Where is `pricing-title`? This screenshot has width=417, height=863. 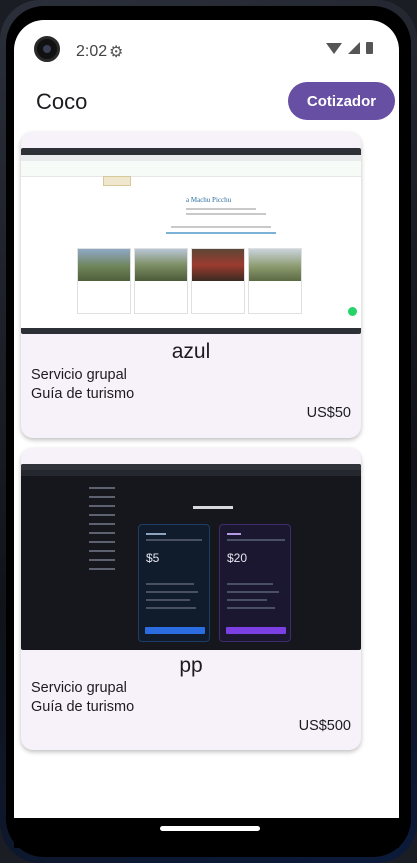 pricing-title is located at coordinates (213, 507).